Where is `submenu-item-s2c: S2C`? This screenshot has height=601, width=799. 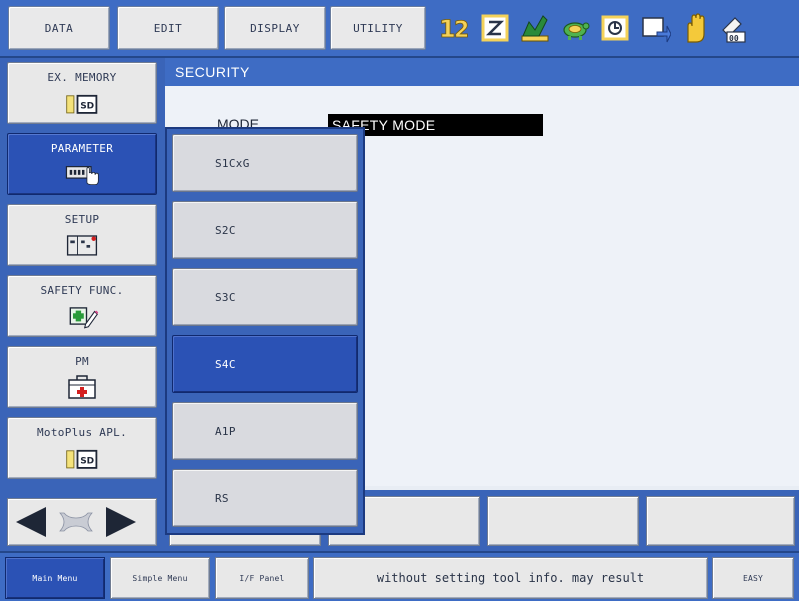
submenu-item-s2c: S2C is located at coordinates (265, 230).